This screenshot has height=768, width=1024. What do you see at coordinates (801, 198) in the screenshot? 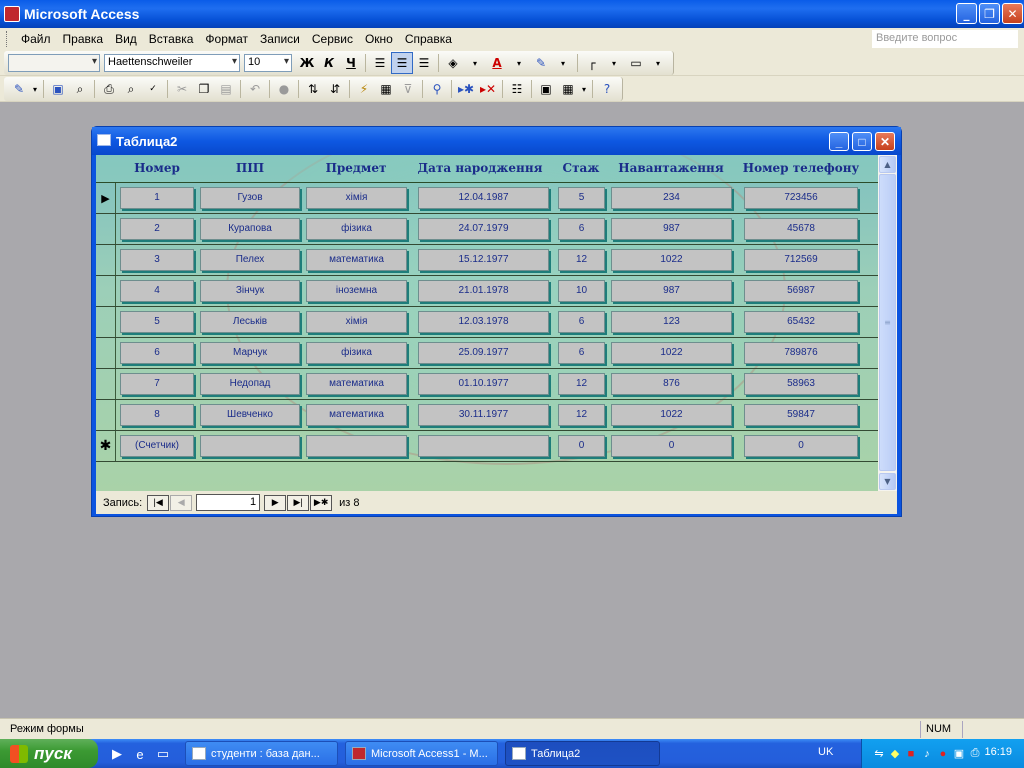
I see `phone-field: 723456` at bounding box center [801, 198].